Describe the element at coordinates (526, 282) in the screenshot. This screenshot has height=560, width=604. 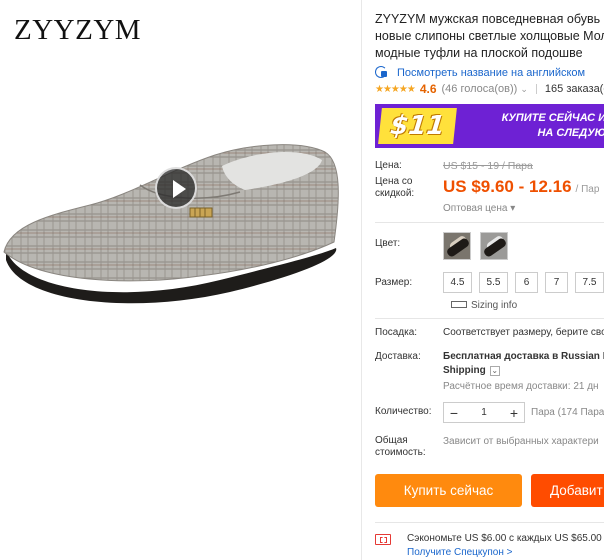
I see `size-option: 6` at that location.